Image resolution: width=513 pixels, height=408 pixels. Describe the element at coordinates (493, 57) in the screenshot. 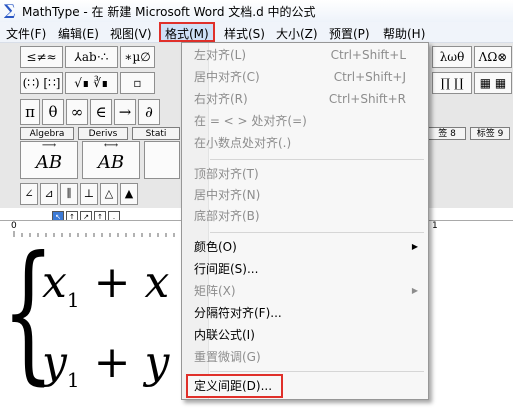

I see `greek-upper-palette: ΛΩ⊗` at that location.